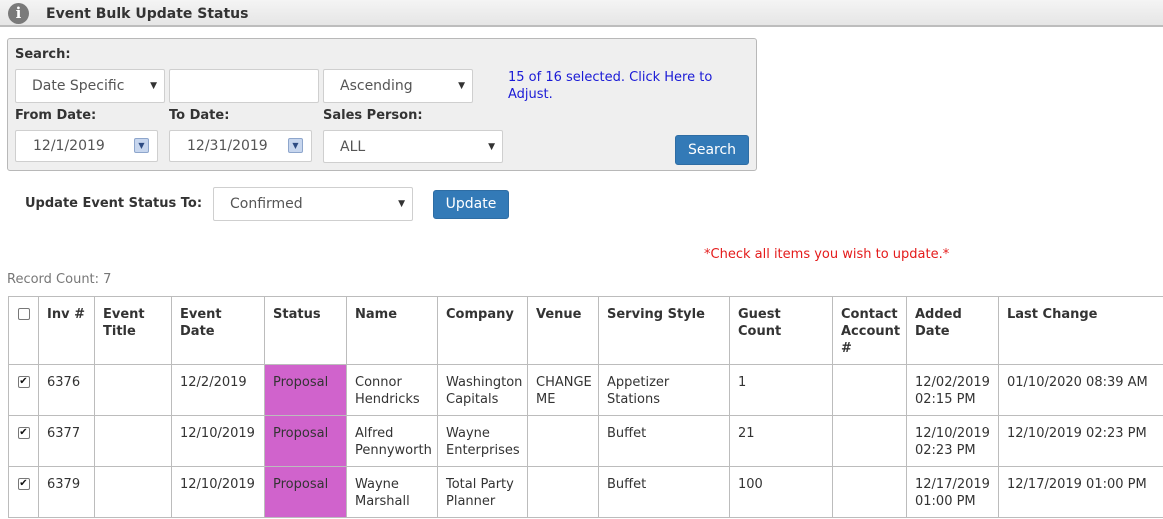  What do you see at coordinates (563, 390) in the screenshot?
I see `venue-link: CHANGE ME` at bounding box center [563, 390].